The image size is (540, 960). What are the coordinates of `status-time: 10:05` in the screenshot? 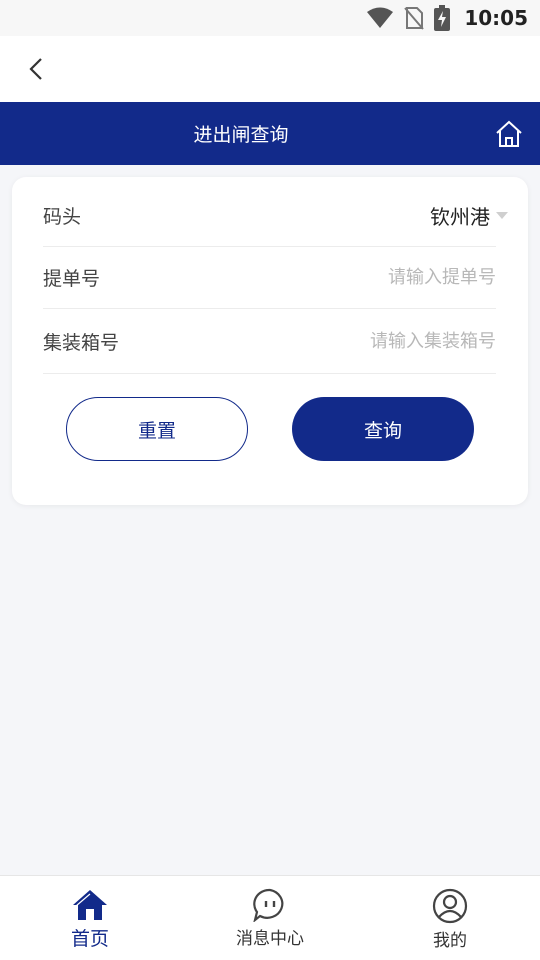 It's located at (496, 18).